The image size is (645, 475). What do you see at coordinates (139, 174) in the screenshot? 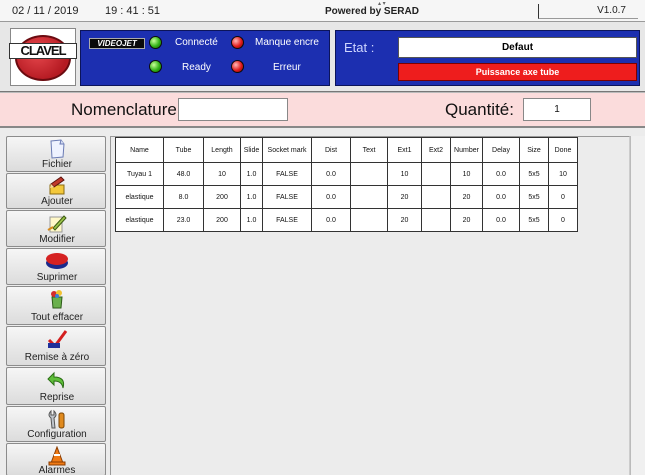
I see `table-cell: Tuyau 1` at bounding box center [139, 174].